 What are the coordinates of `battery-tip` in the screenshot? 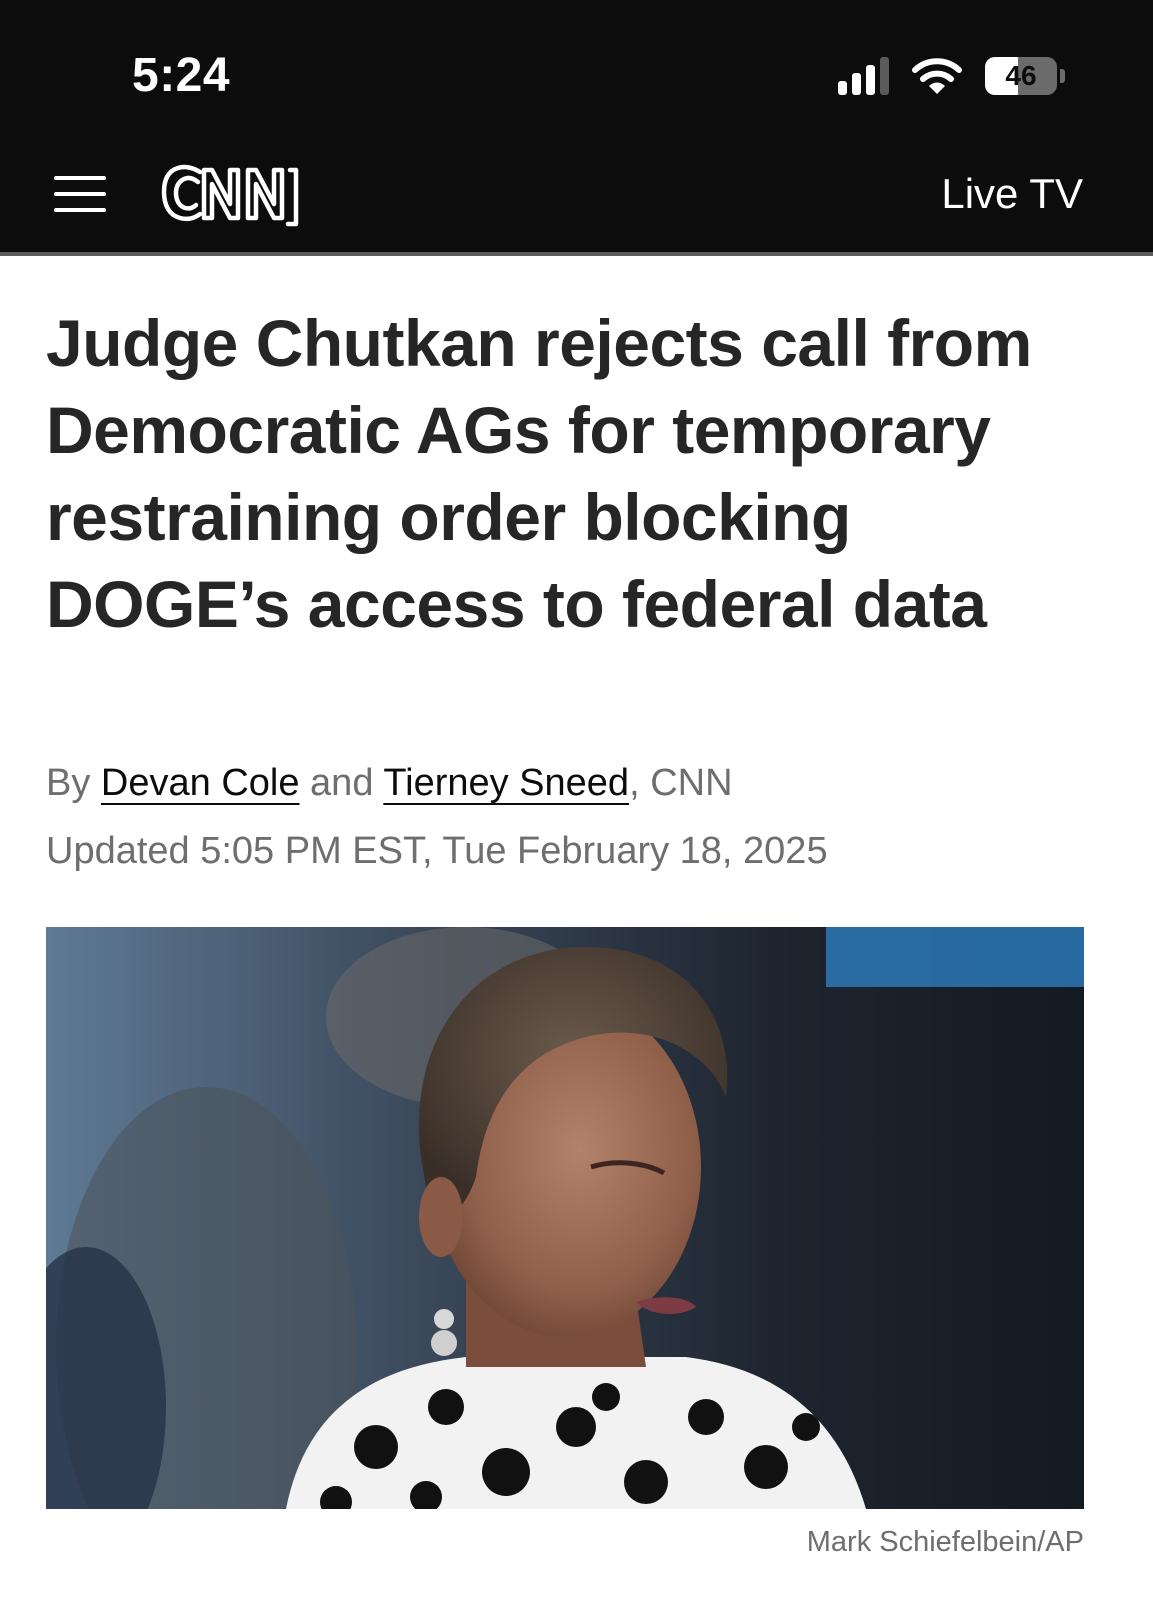 It's located at (1062, 76).